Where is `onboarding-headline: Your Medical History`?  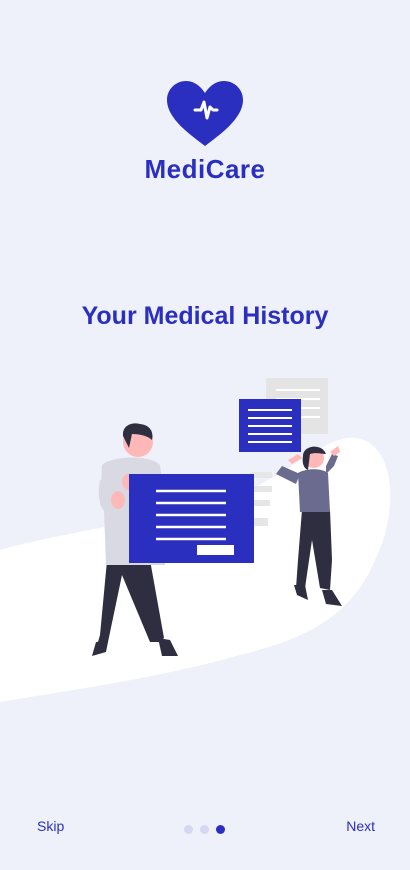 onboarding-headline: Your Medical History is located at coordinates (205, 316).